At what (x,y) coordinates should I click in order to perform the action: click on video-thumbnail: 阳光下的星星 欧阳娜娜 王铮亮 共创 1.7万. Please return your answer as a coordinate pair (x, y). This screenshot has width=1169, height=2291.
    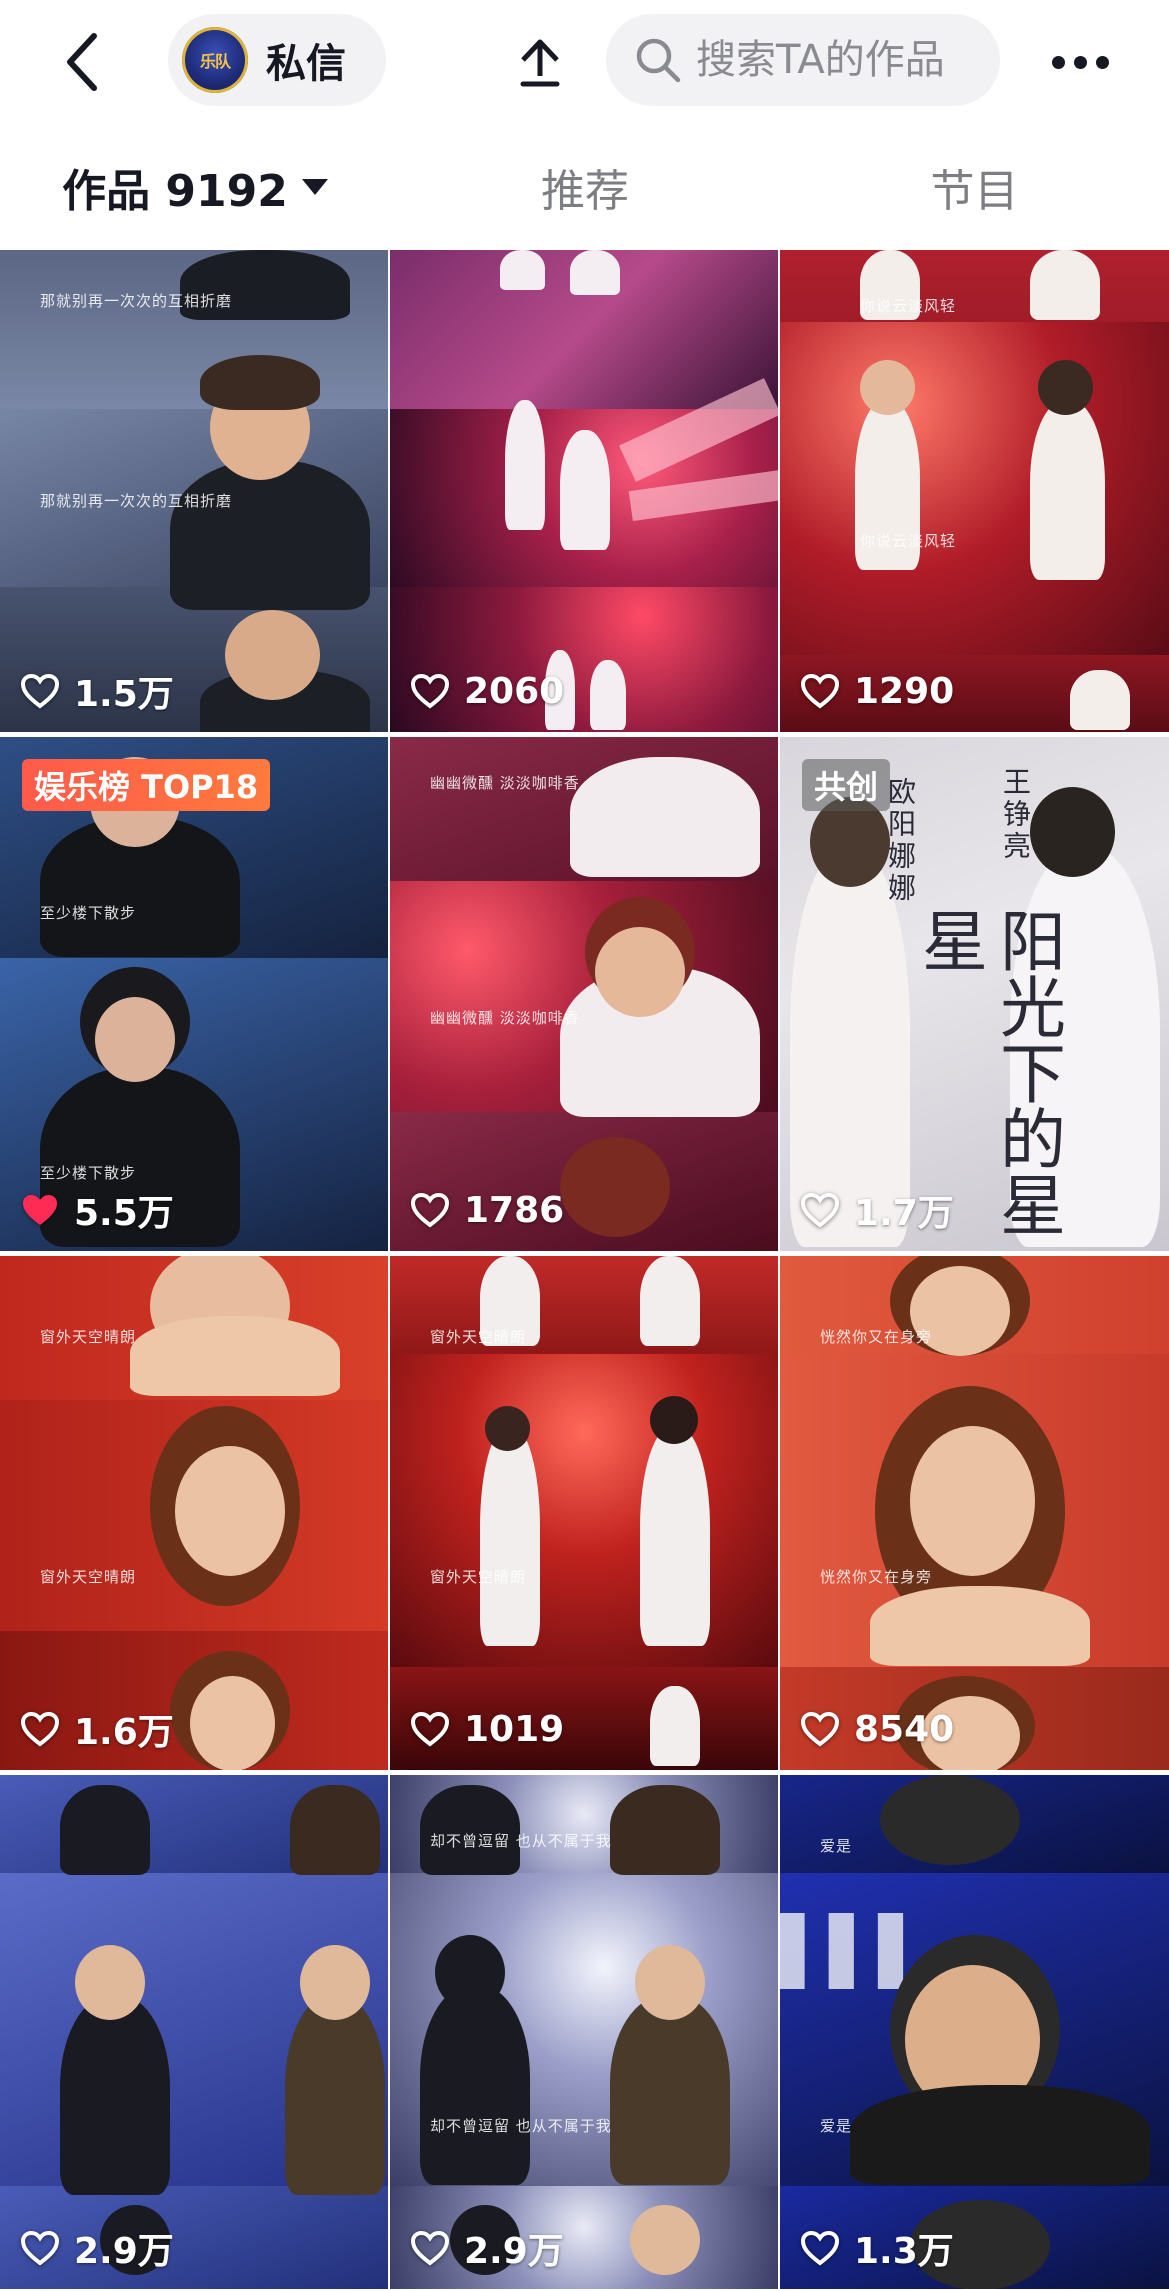
    Looking at the image, I should click on (974, 994).